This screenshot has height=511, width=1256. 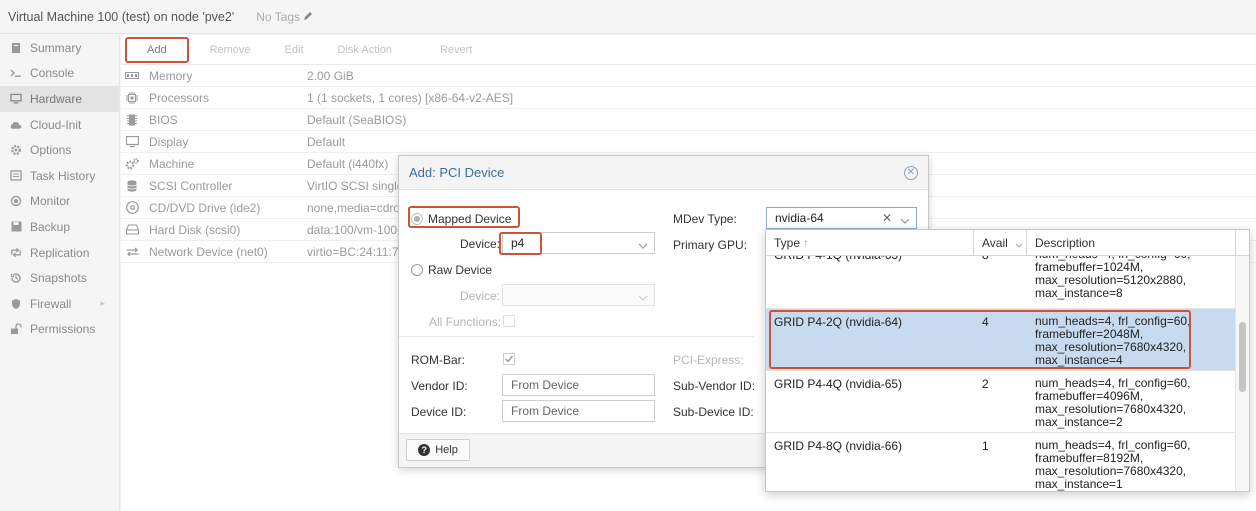 I want to click on device-select: p4, so click(x=578, y=243).